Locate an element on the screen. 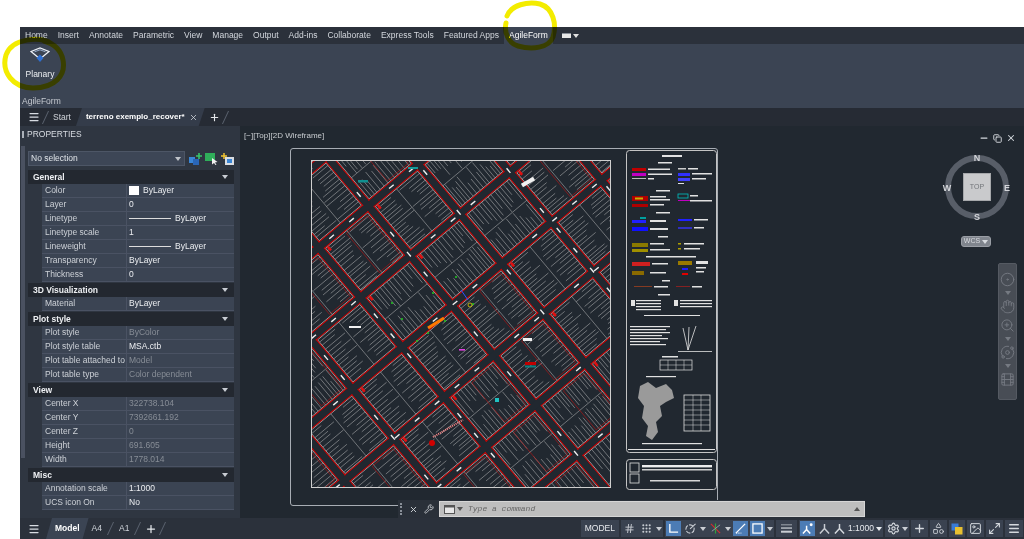 Image resolution: width=1024 pixels, height=539 pixels. layered-diamond-icon is located at coordinates (40, 55).